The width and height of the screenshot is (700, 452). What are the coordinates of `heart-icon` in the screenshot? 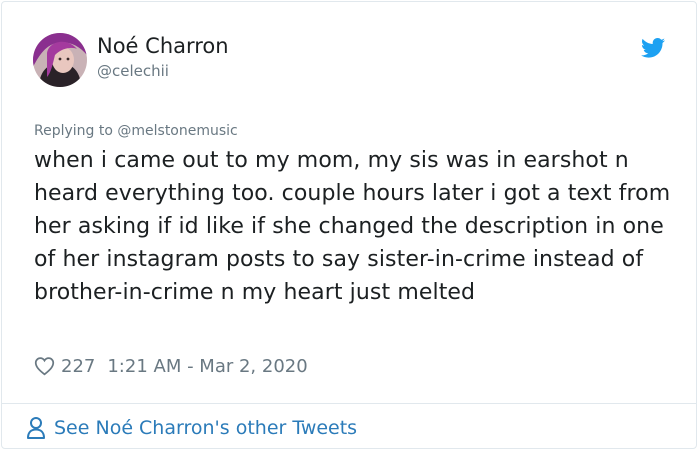 It's located at (44, 366).